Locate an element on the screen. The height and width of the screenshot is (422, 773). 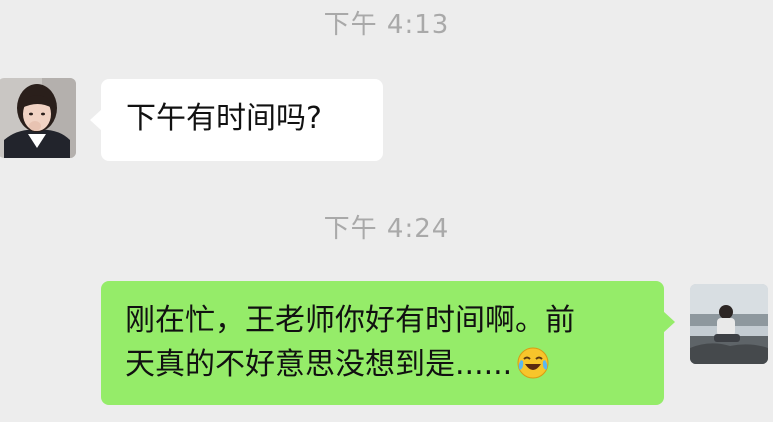
girl-avatar-icon is located at coordinates (38, 118).